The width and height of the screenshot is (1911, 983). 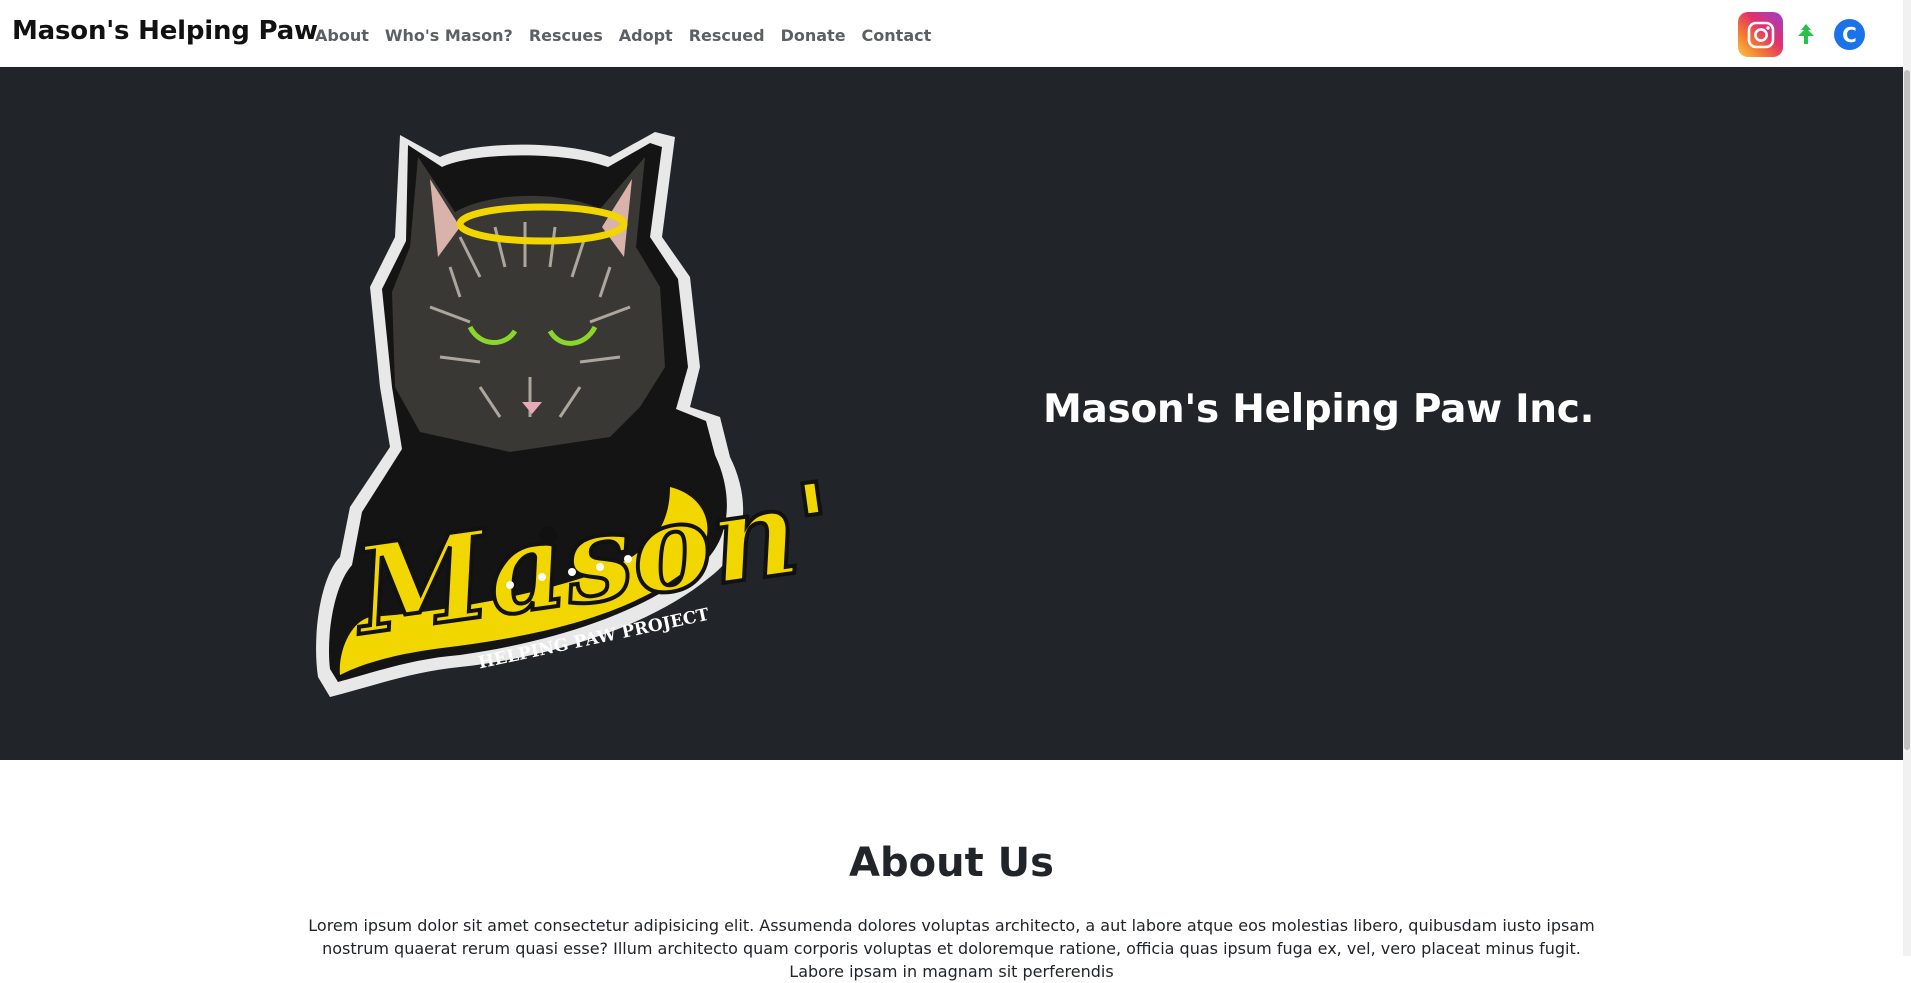 What do you see at coordinates (1849, 34) in the screenshot?
I see `c-icon: C` at bounding box center [1849, 34].